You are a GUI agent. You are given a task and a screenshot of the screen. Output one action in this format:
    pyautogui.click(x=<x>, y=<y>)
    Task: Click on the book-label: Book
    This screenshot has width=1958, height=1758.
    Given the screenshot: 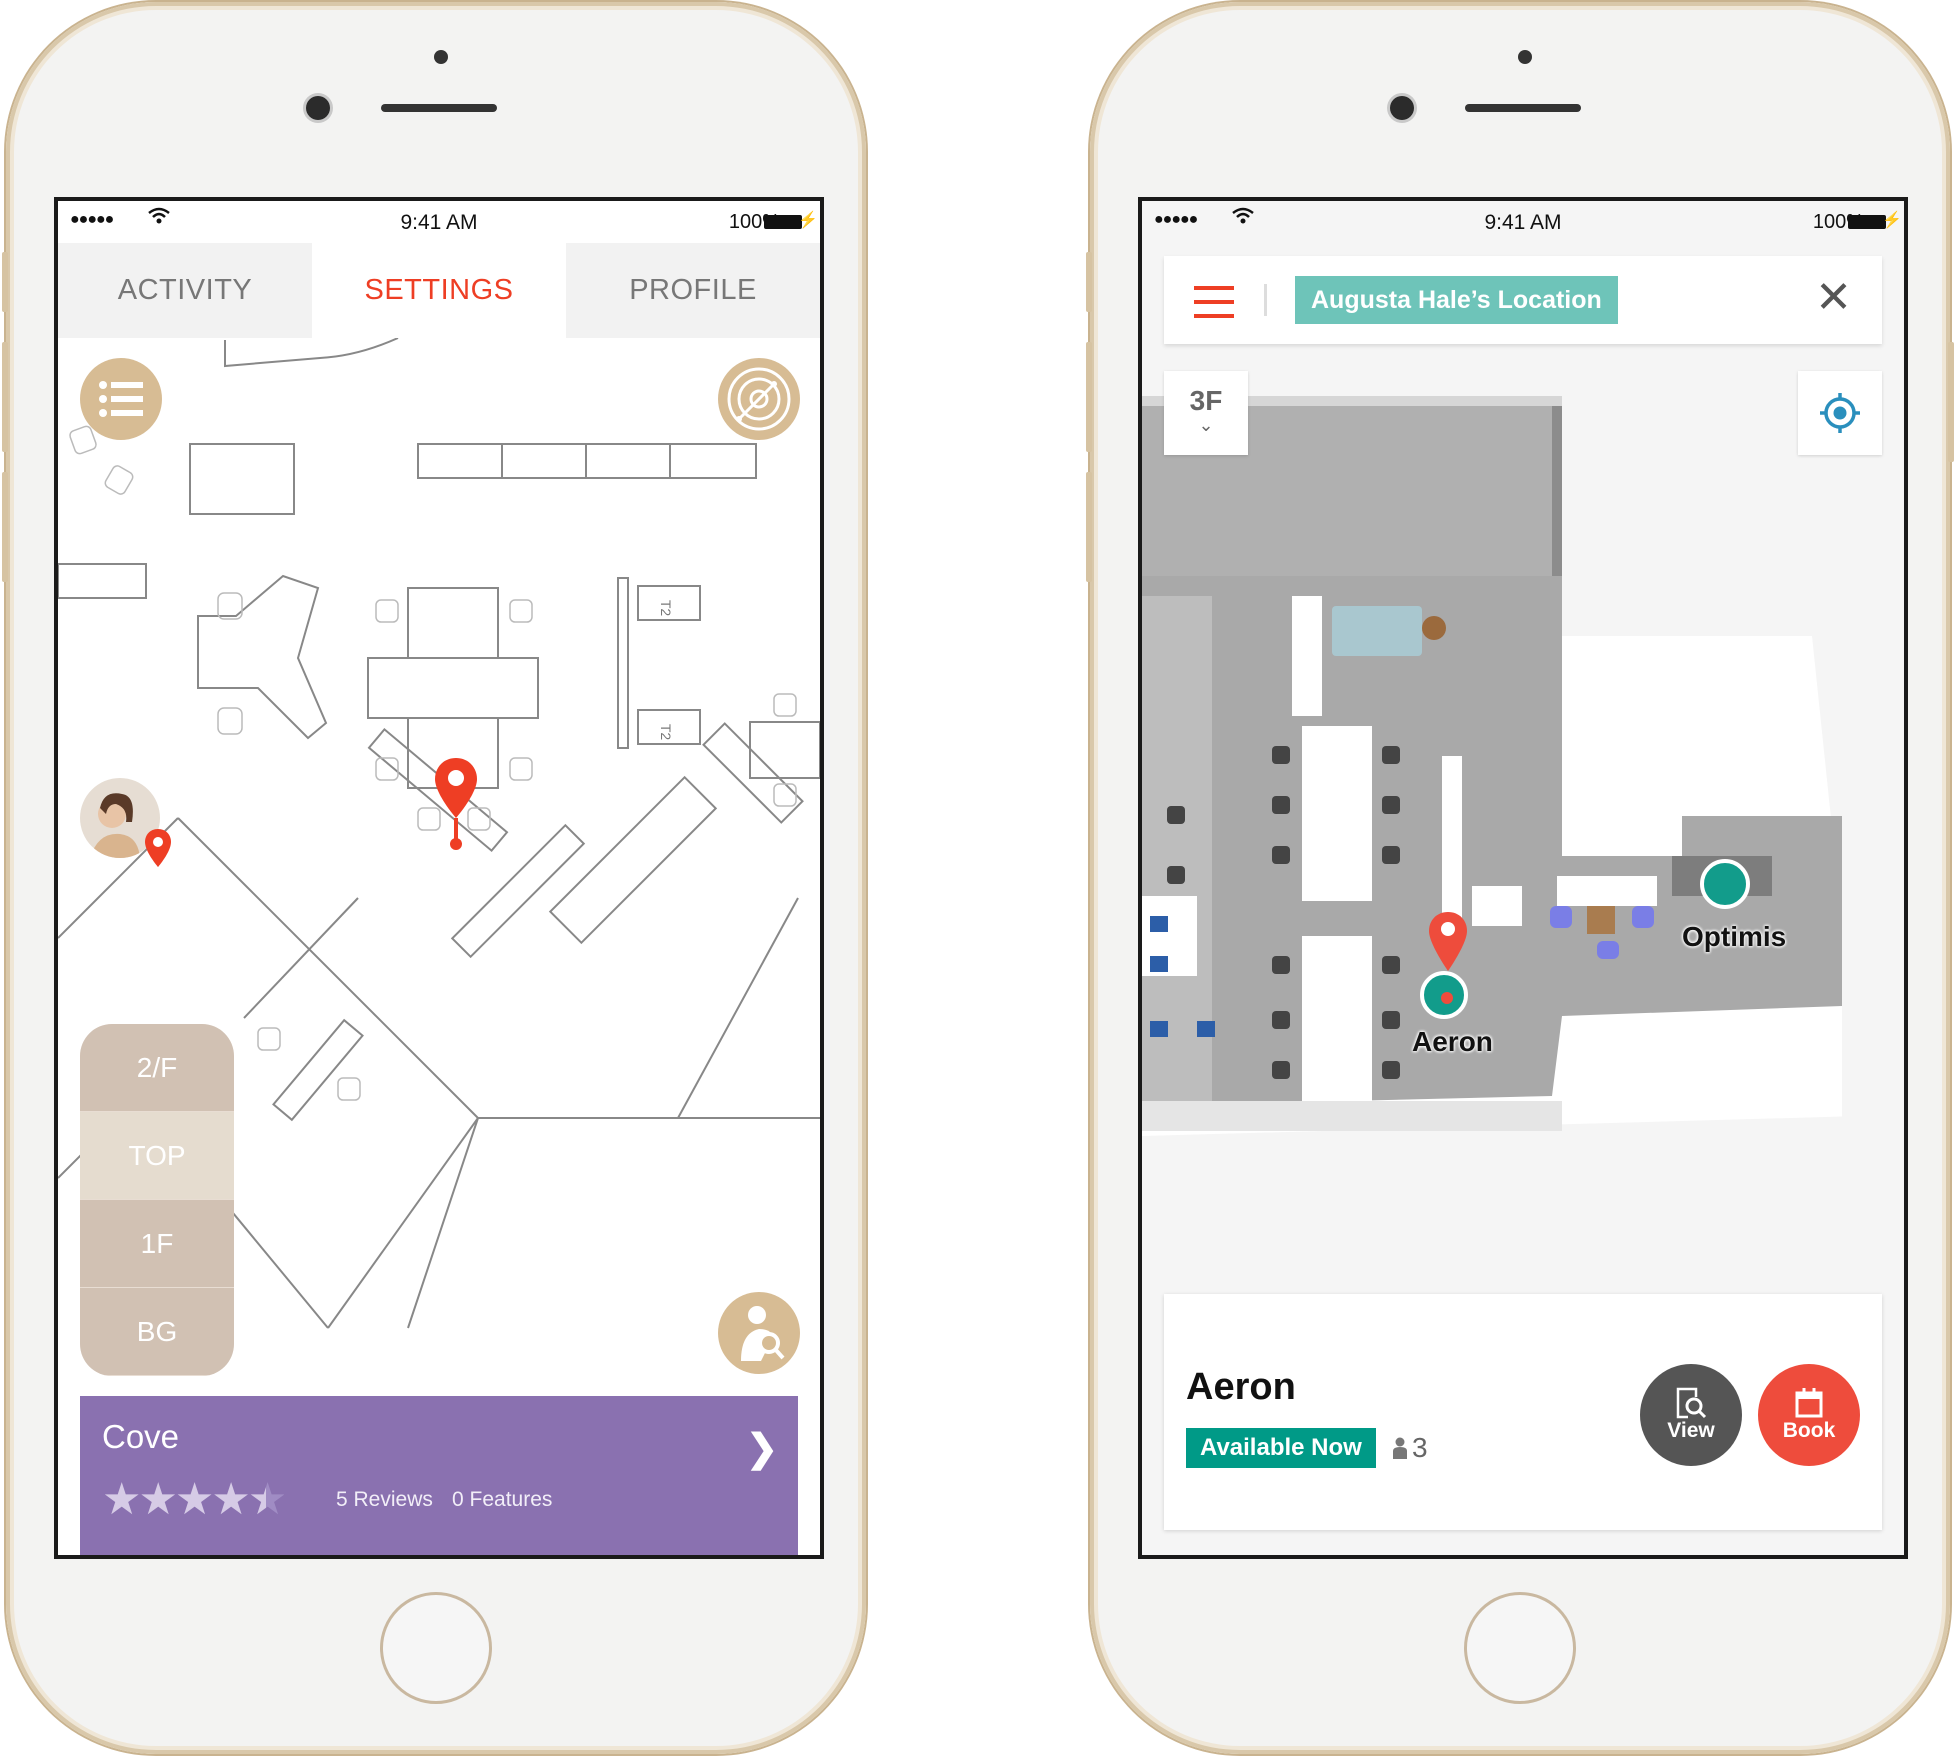 What is the action you would take?
    pyautogui.click(x=1809, y=1430)
    